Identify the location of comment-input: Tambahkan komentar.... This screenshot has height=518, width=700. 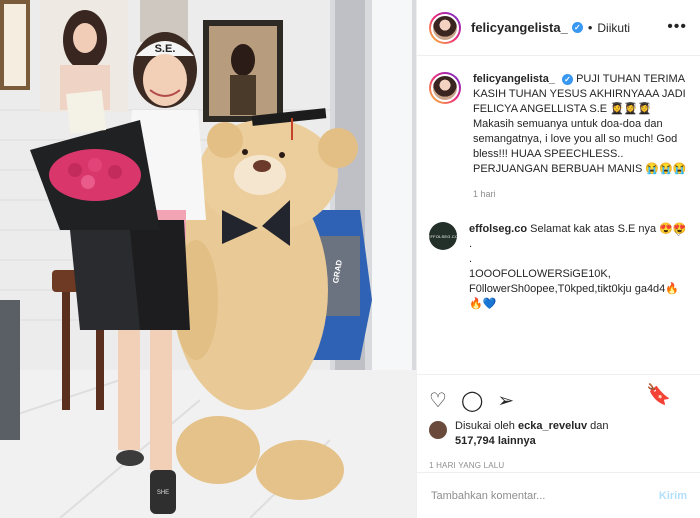
(488, 496).